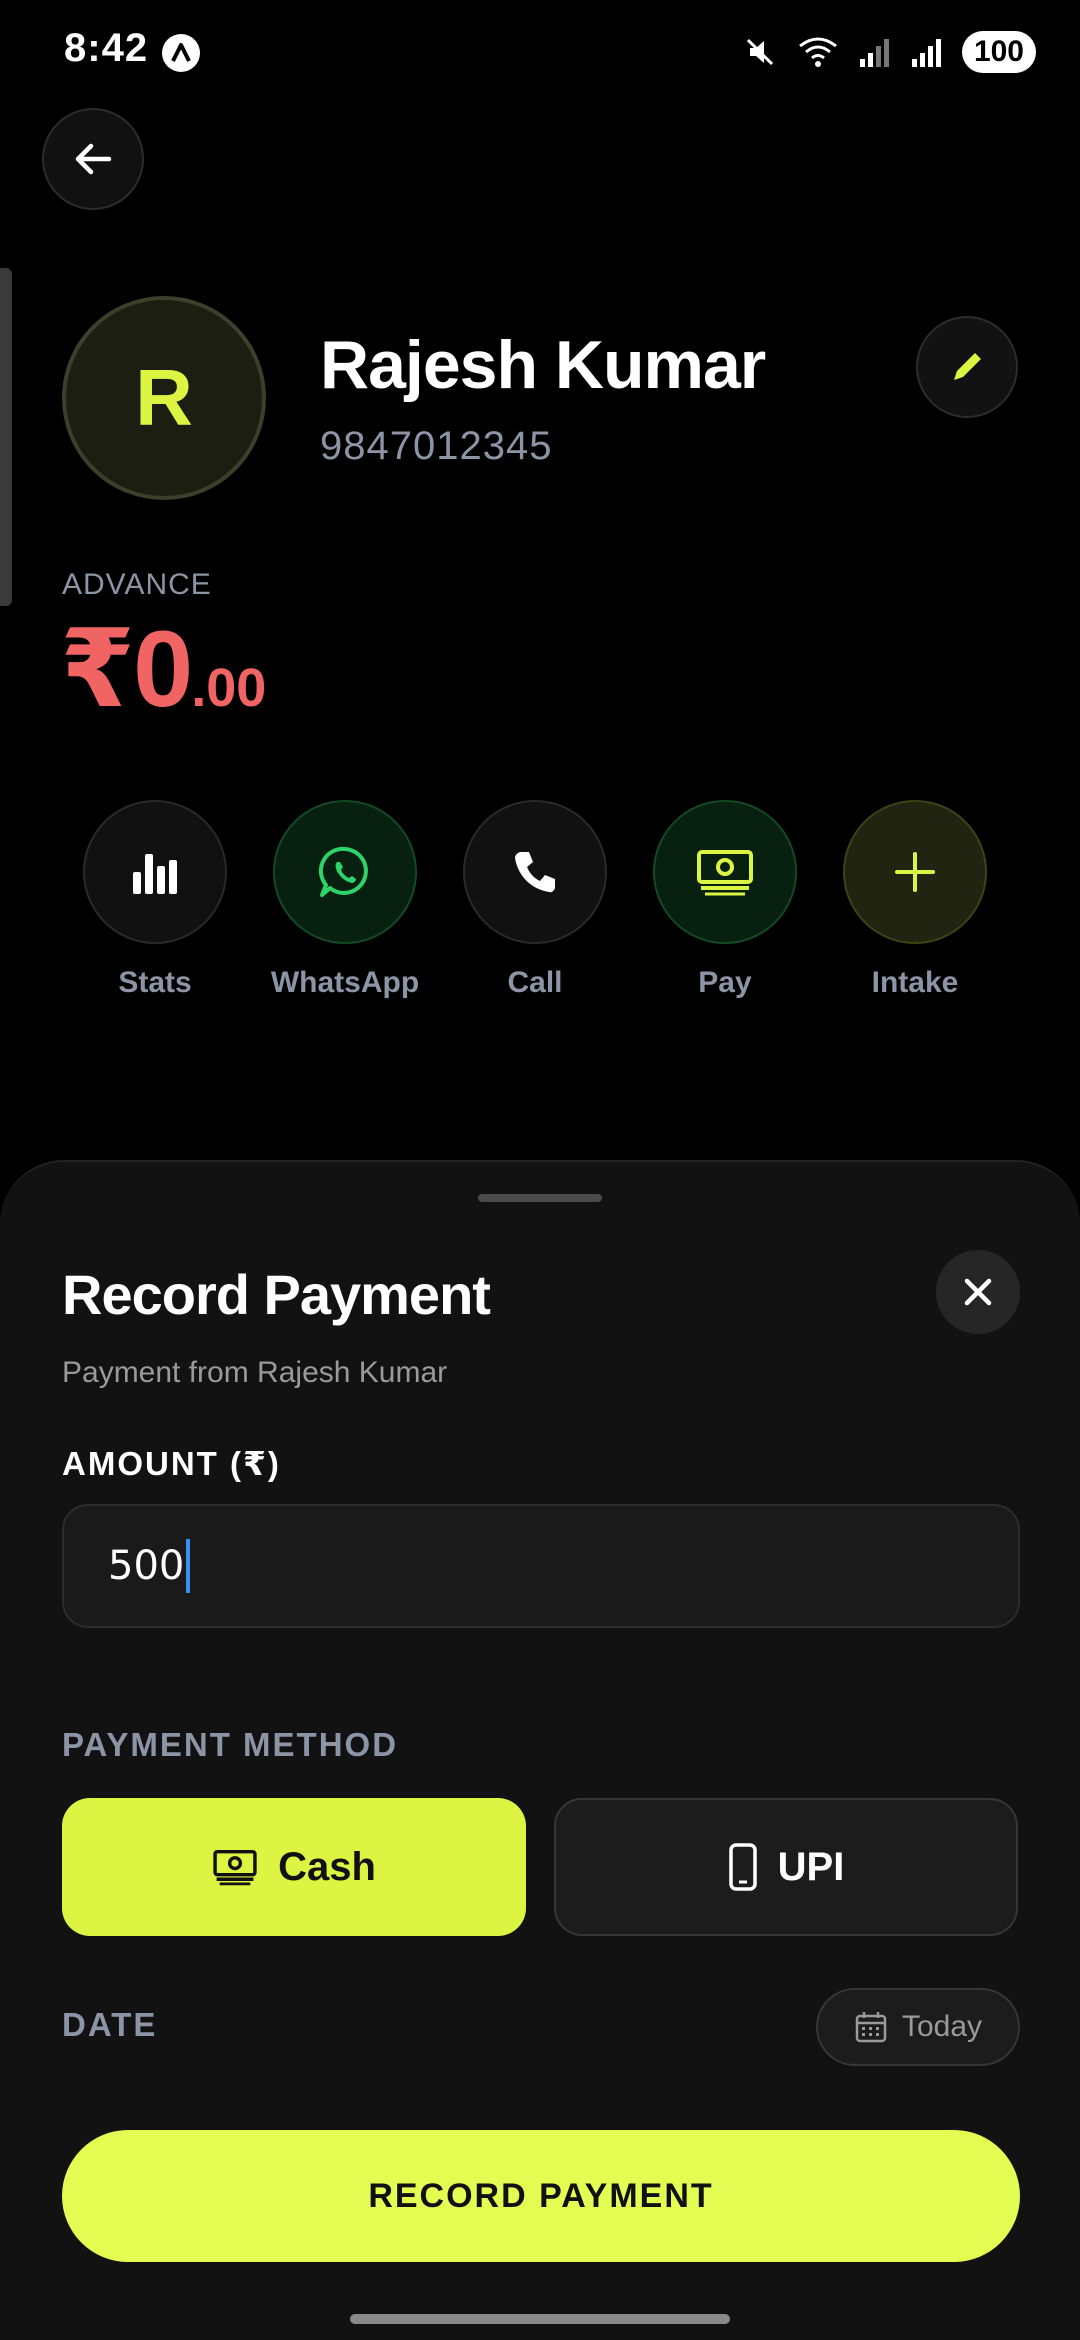  Describe the element at coordinates (137, 584) in the screenshot. I see `balance-label: ADVANCE` at that location.